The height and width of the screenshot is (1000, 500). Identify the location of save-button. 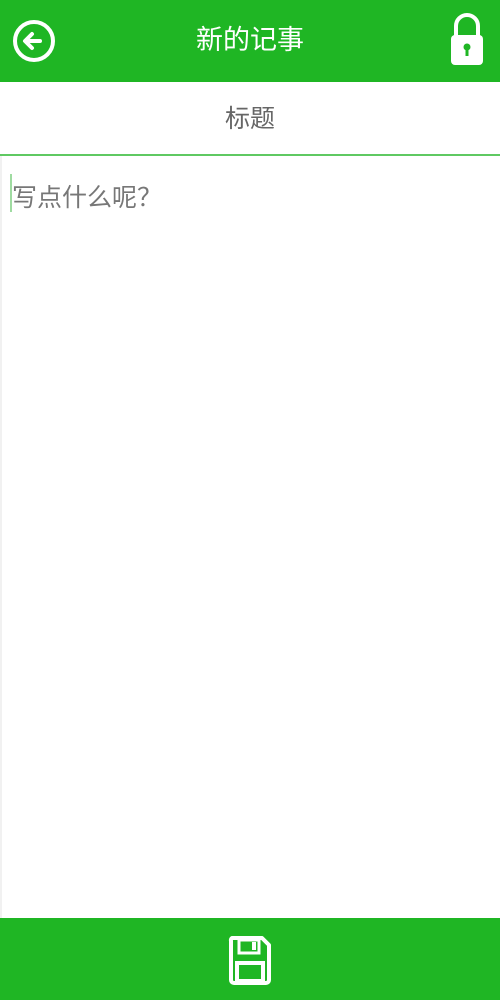
(250, 960).